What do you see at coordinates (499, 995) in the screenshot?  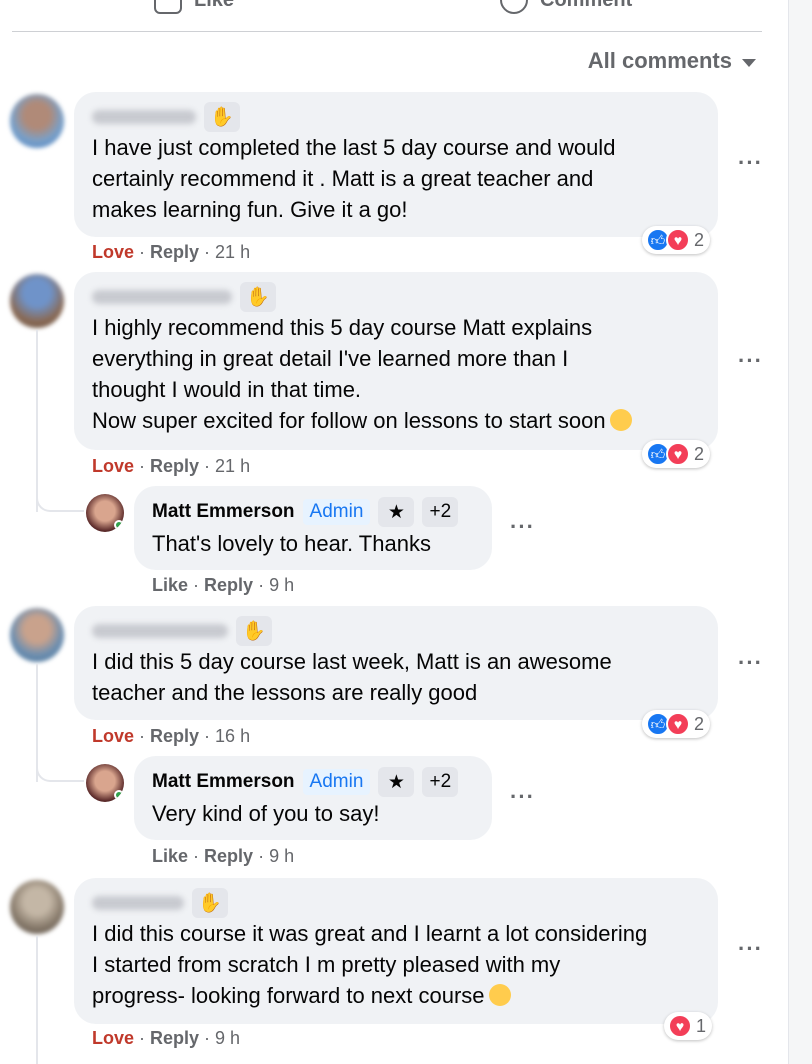 I see `grin-emoji-icon` at bounding box center [499, 995].